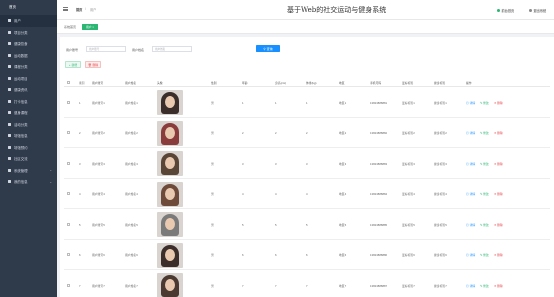 The height and width of the screenshot is (297, 554). Describe the element at coordinates (280, 83) in the screenshot. I see `col-height: 身高(cm)` at that location.